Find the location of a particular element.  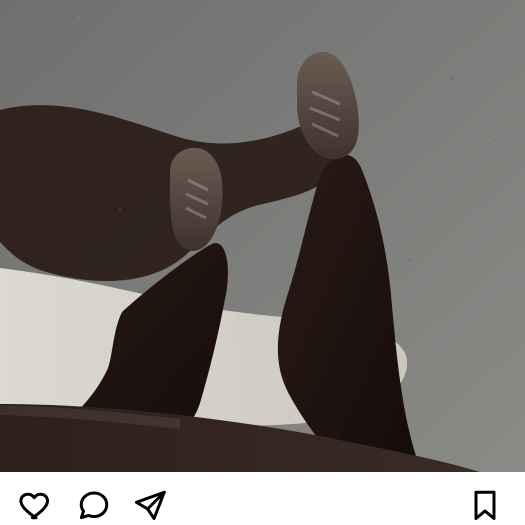

comment-icon is located at coordinates (94, 505).